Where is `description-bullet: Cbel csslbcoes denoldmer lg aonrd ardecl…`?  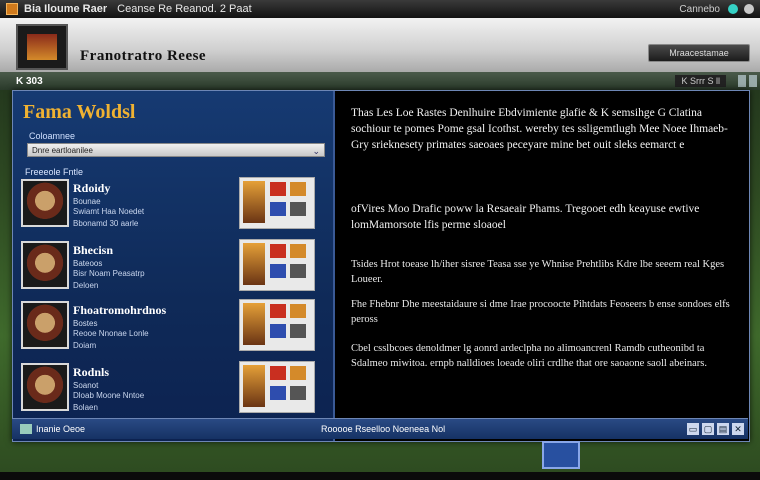 description-bullet: Cbel csslbcoes denoldmer lg aonrd ardecl… is located at coordinates (529, 356).